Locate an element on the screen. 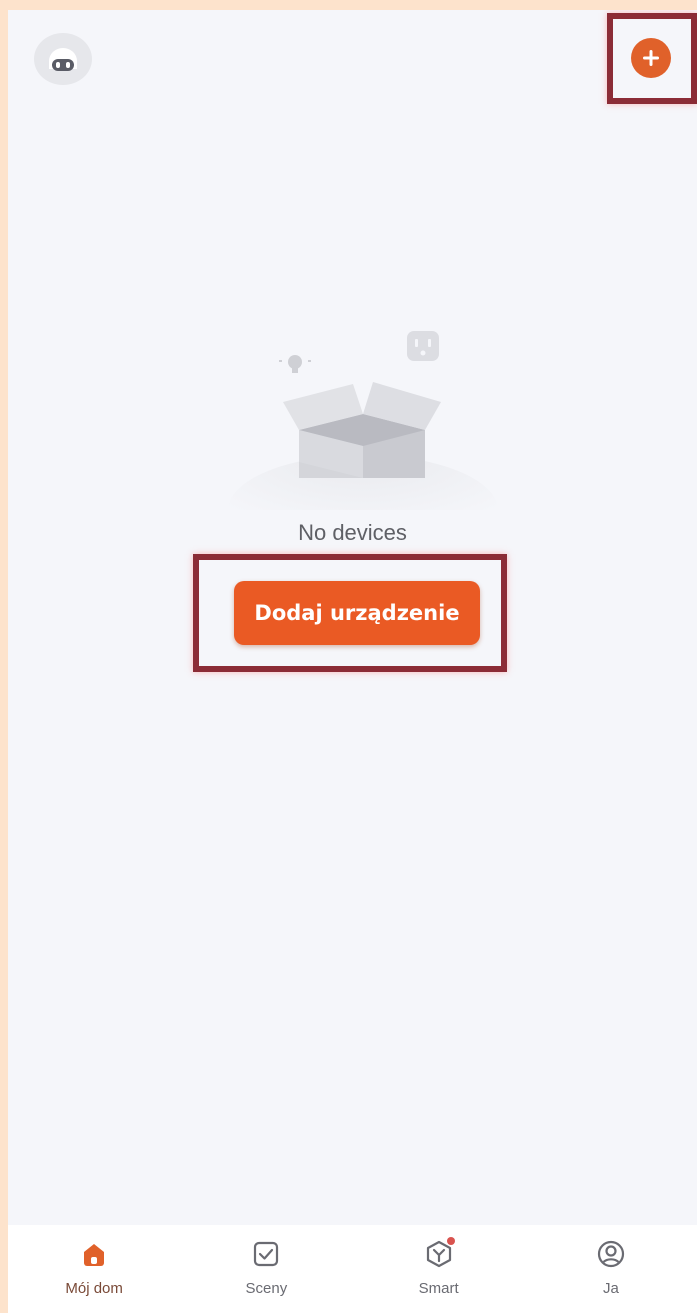 This screenshot has width=697, height=1313. tab-label: Mój dom is located at coordinates (94, 1288).